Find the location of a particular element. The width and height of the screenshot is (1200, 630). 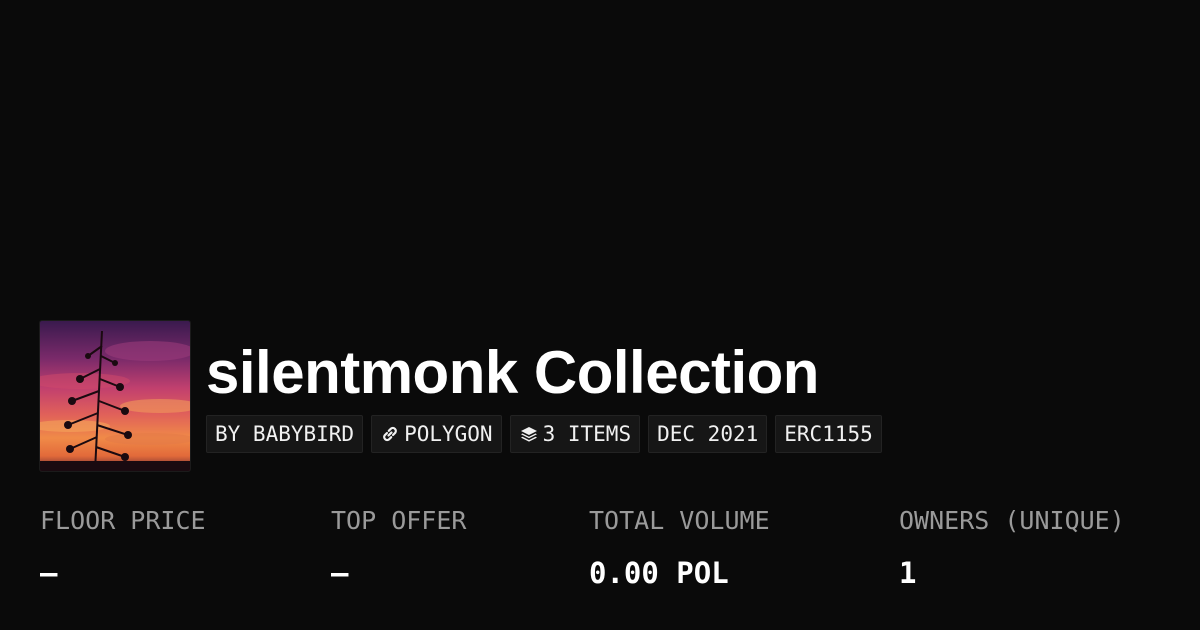

standard-tag-label: ERC1155 is located at coordinates (828, 434).